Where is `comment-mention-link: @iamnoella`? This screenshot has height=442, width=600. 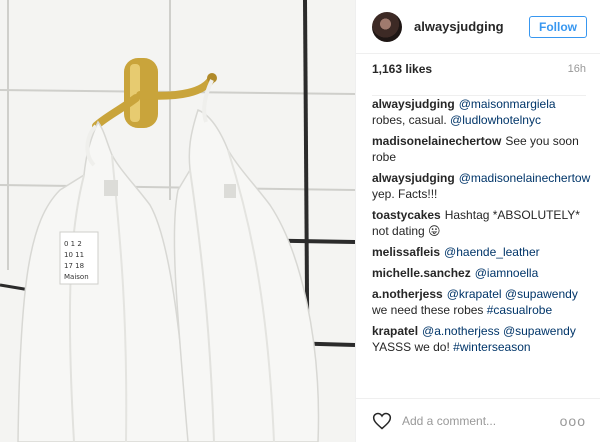 comment-mention-link: @iamnoella is located at coordinates (507, 273).